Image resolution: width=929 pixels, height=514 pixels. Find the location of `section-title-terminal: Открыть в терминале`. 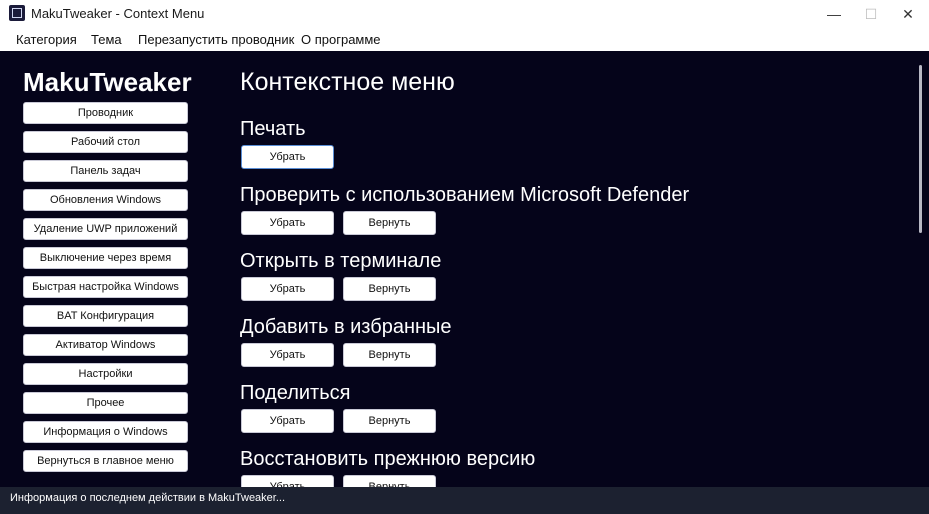

section-title-terminal: Открыть в терминале is located at coordinates (341, 261).